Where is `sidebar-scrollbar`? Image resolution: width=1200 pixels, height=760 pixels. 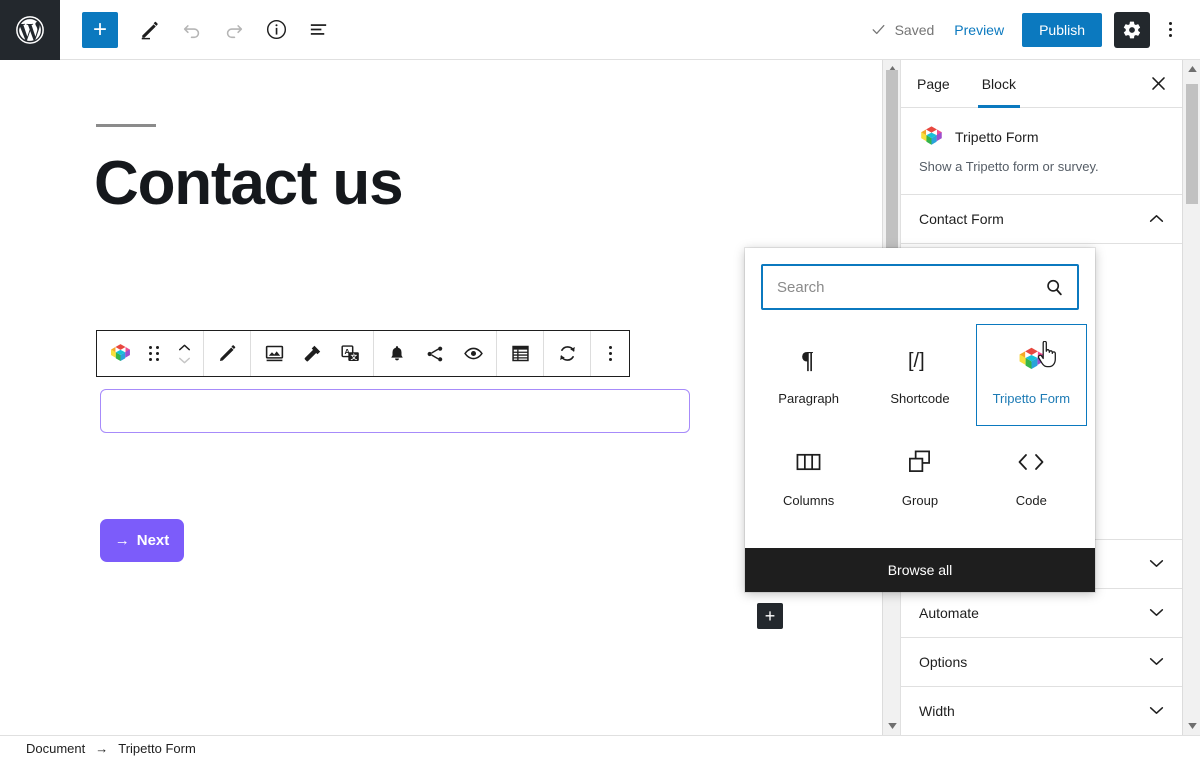 sidebar-scrollbar is located at coordinates (1191, 397).